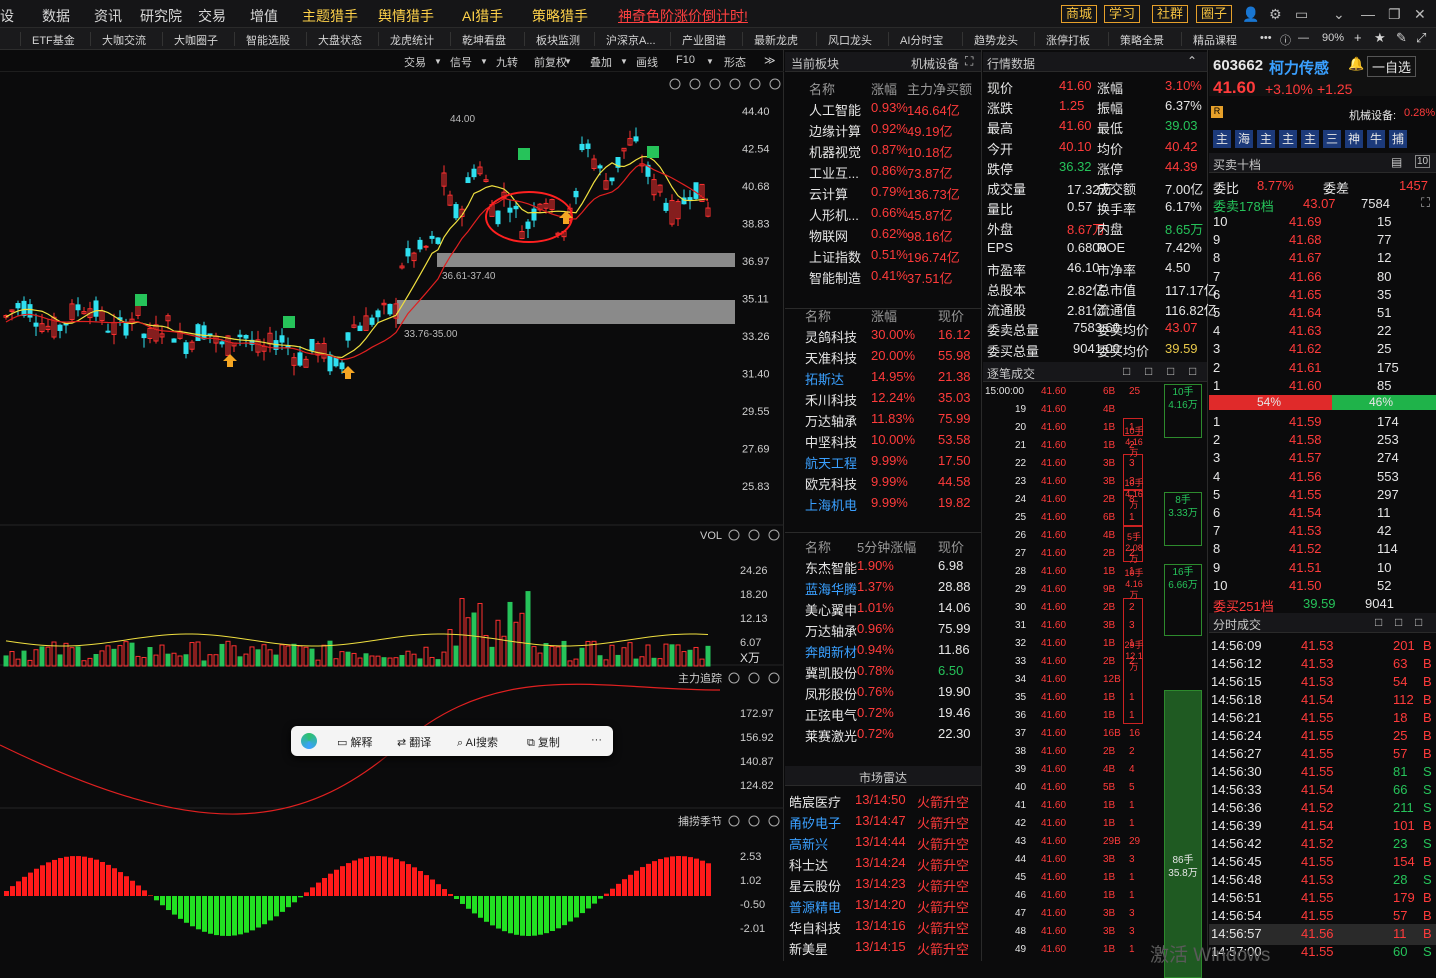 The width and height of the screenshot is (1436, 978). Describe the element at coordinates (1250, 14) in the screenshot. I see `user-icon: 👤` at that location.